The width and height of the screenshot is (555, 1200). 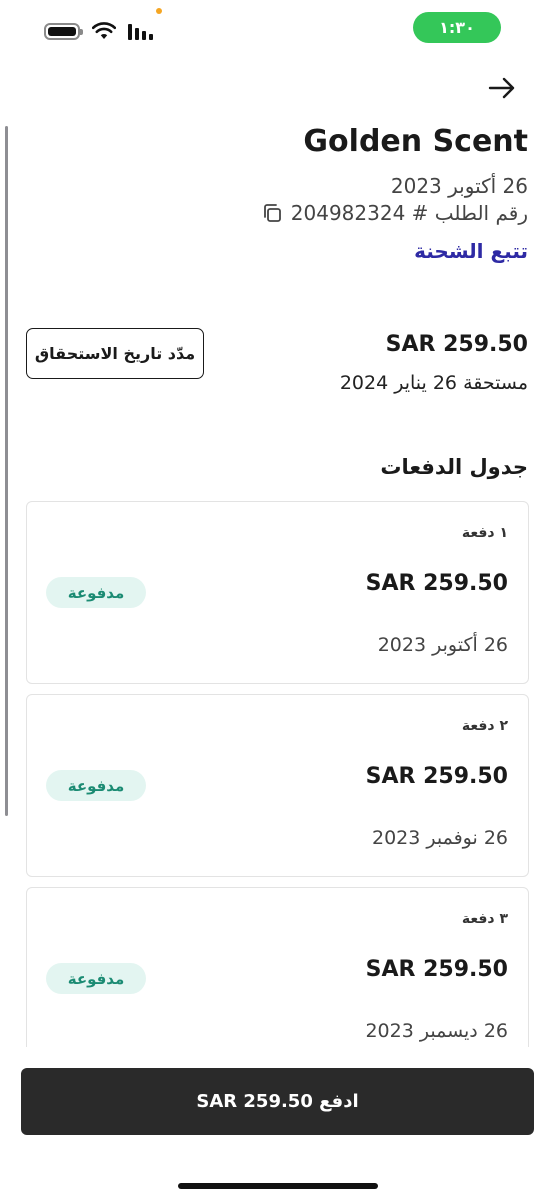 I want to click on due-amount: SAR 259.50, so click(x=456, y=344).